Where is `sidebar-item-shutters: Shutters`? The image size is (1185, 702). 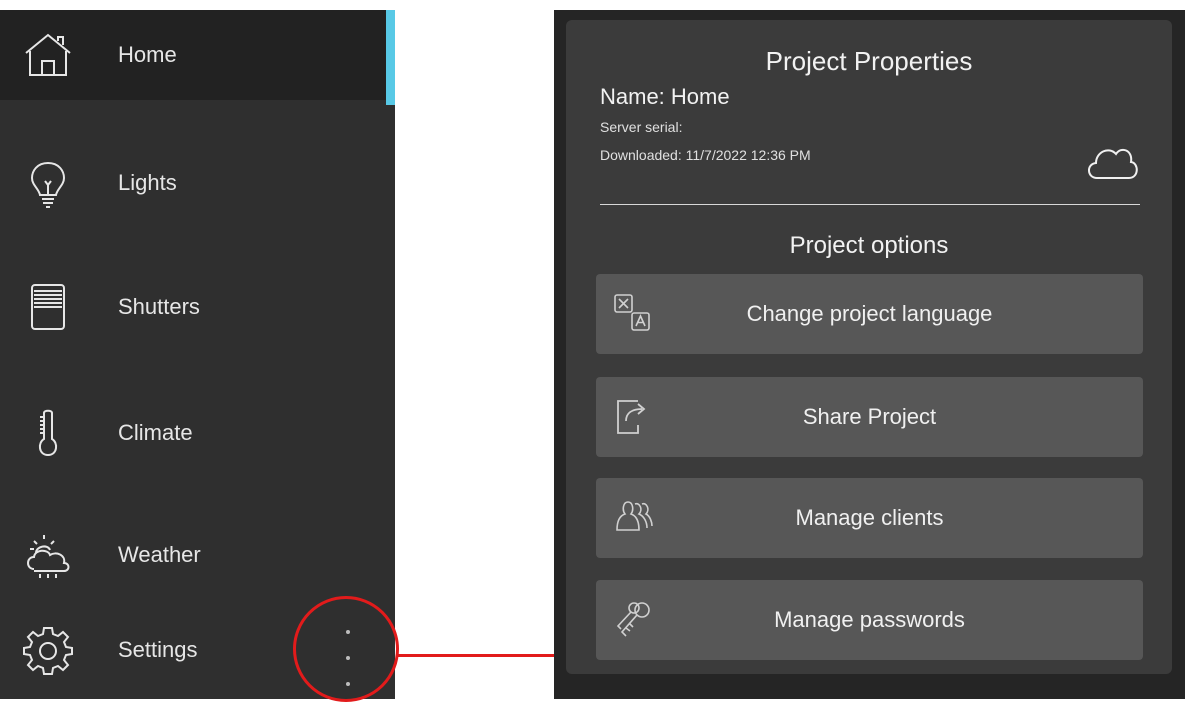
sidebar-item-shutters: Shutters is located at coordinates (193, 307).